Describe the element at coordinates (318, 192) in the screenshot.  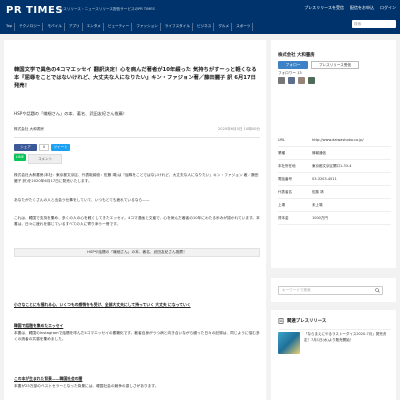
I see `info-value: 佐藤 靖` at that location.